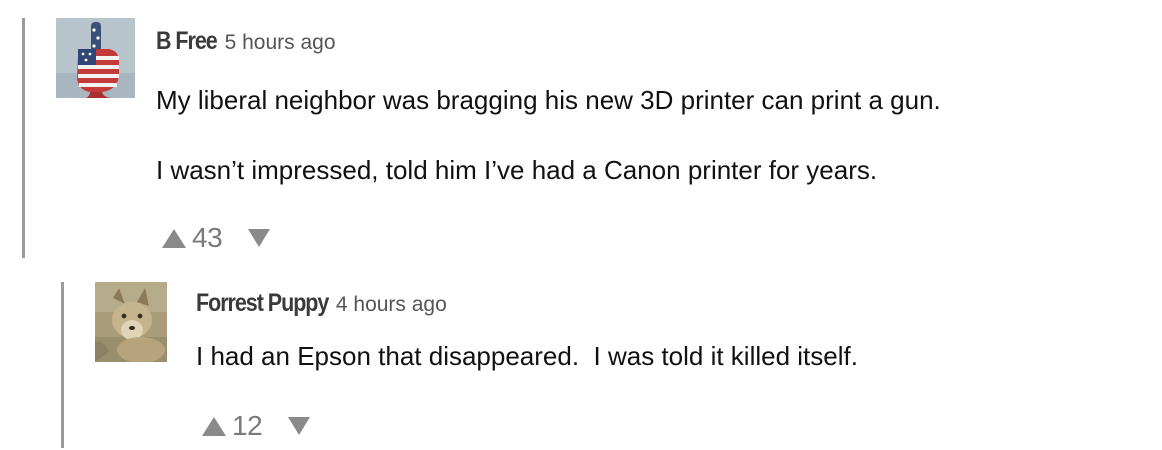 Image resolution: width=1162 pixels, height=450 pixels. I want to click on flag-fist-avatar-icon, so click(95, 58).